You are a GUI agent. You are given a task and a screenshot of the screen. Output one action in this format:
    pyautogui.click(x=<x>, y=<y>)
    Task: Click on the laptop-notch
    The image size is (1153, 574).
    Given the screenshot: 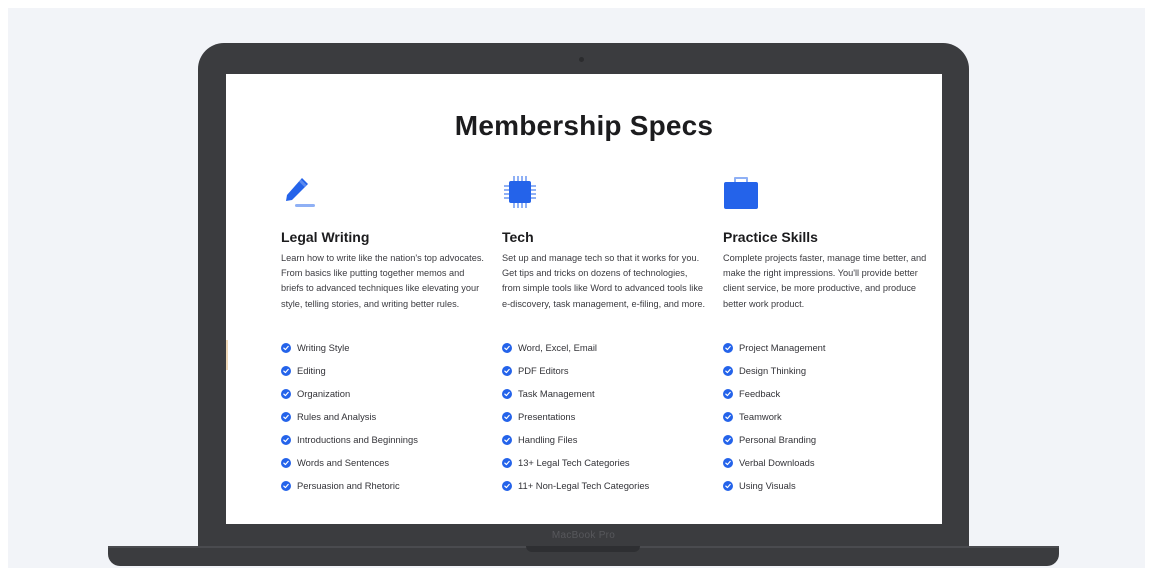 What is the action you would take?
    pyautogui.click(x=583, y=549)
    